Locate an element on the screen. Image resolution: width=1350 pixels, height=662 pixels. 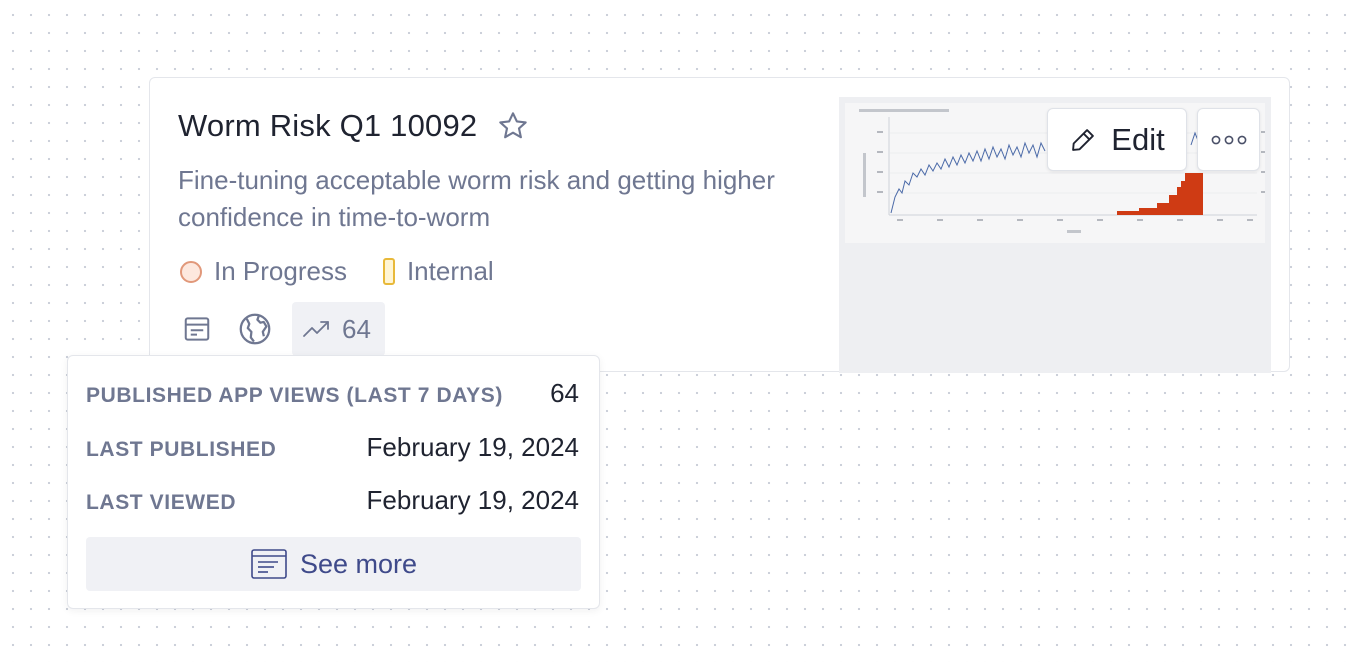
stat-value: 64 is located at coordinates (564, 393).